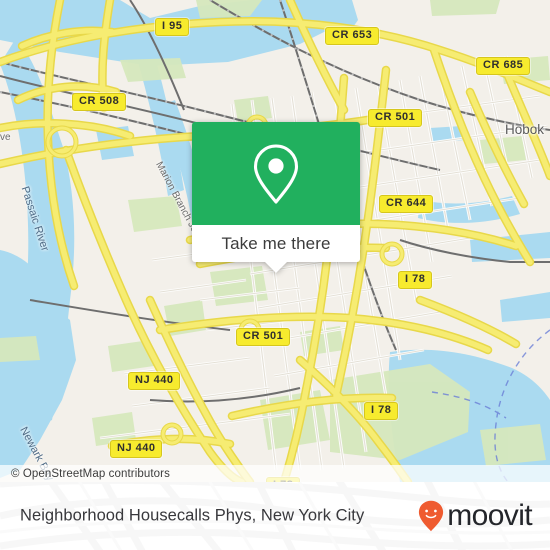 The image size is (550, 550). Describe the element at coordinates (276, 243) in the screenshot. I see `take-me-there-label: Take me there` at that location.